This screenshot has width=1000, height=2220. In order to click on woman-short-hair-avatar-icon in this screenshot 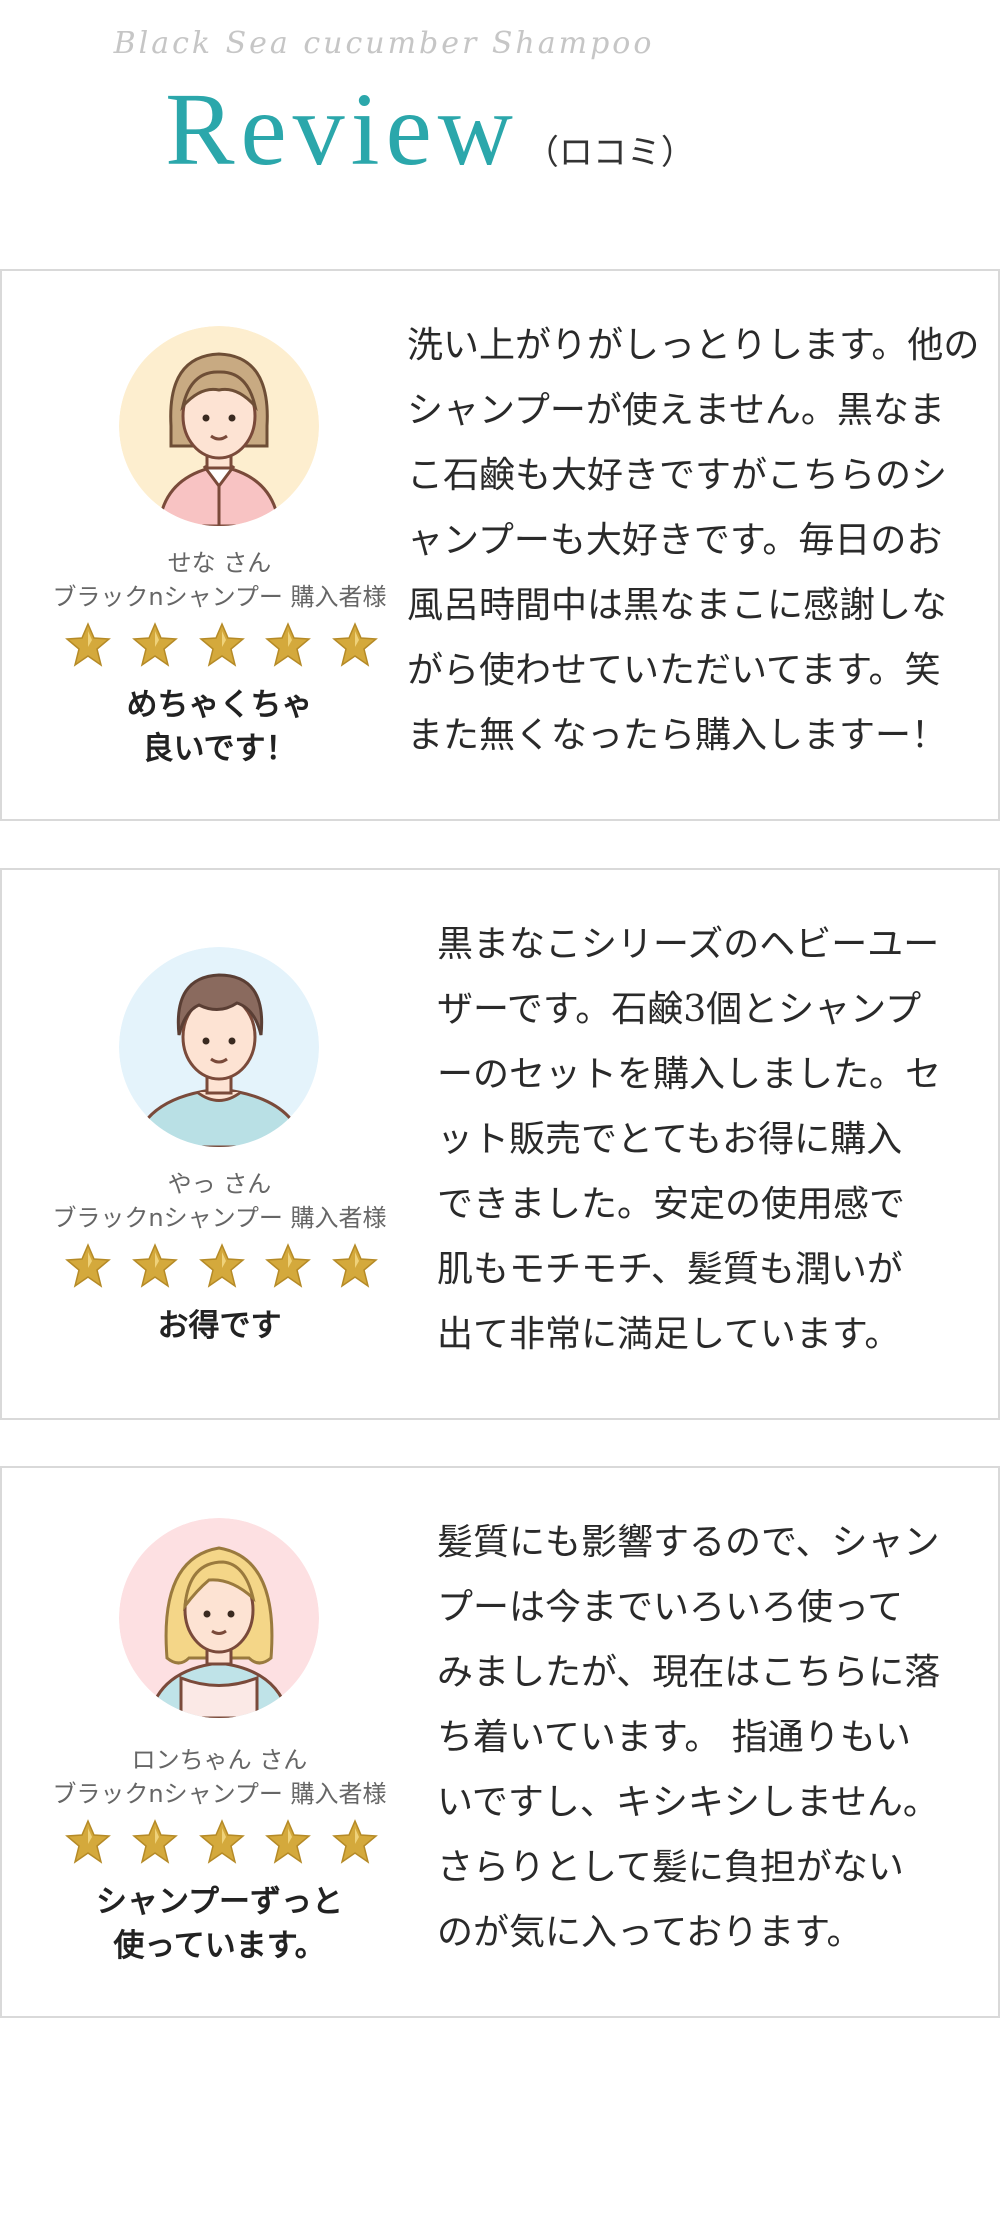, I will do `click(219, 426)`.